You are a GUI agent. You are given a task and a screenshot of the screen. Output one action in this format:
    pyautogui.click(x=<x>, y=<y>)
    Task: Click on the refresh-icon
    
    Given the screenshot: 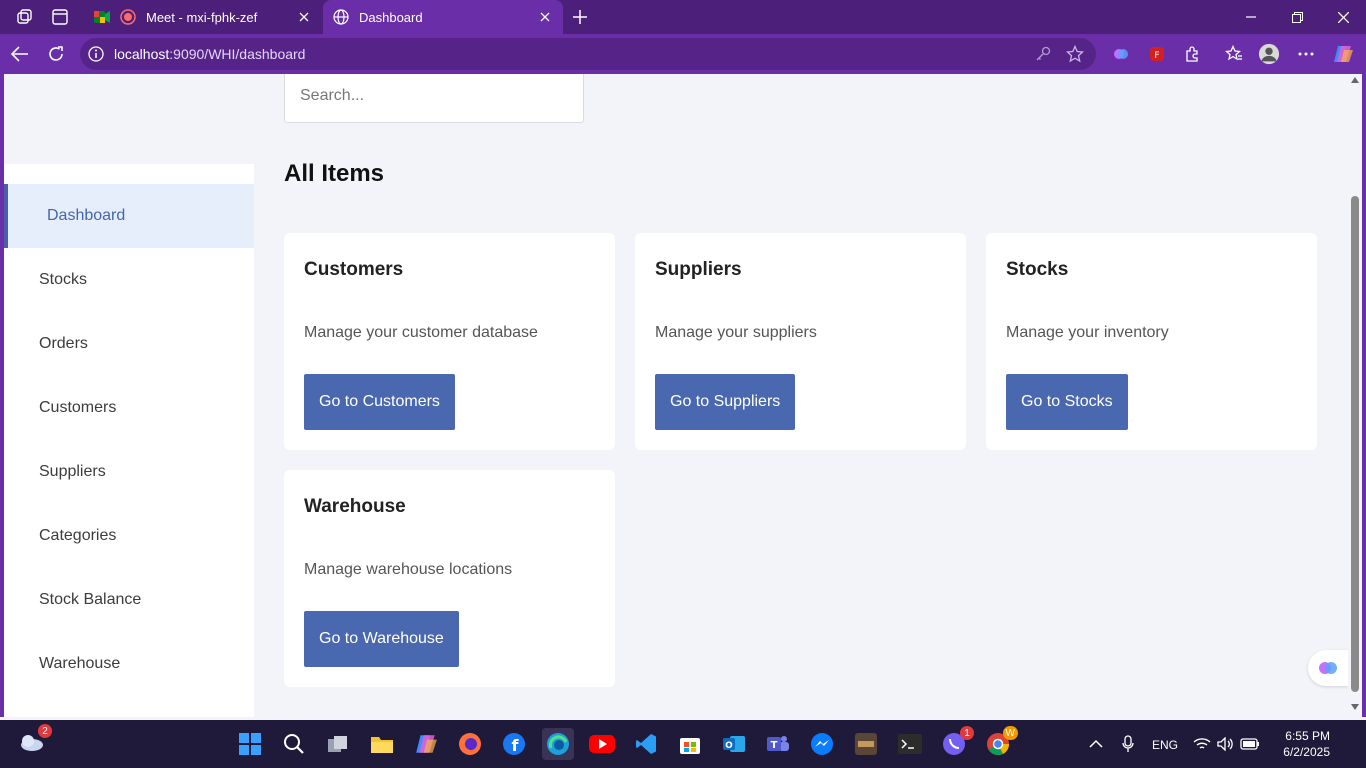 What is the action you would take?
    pyautogui.click(x=56, y=54)
    